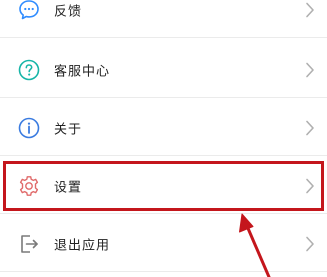 This screenshot has width=327, height=277. What do you see at coordinates (29, 11) in the screenshot?
I see `feedback-icon` at bounding box center [29, 11].